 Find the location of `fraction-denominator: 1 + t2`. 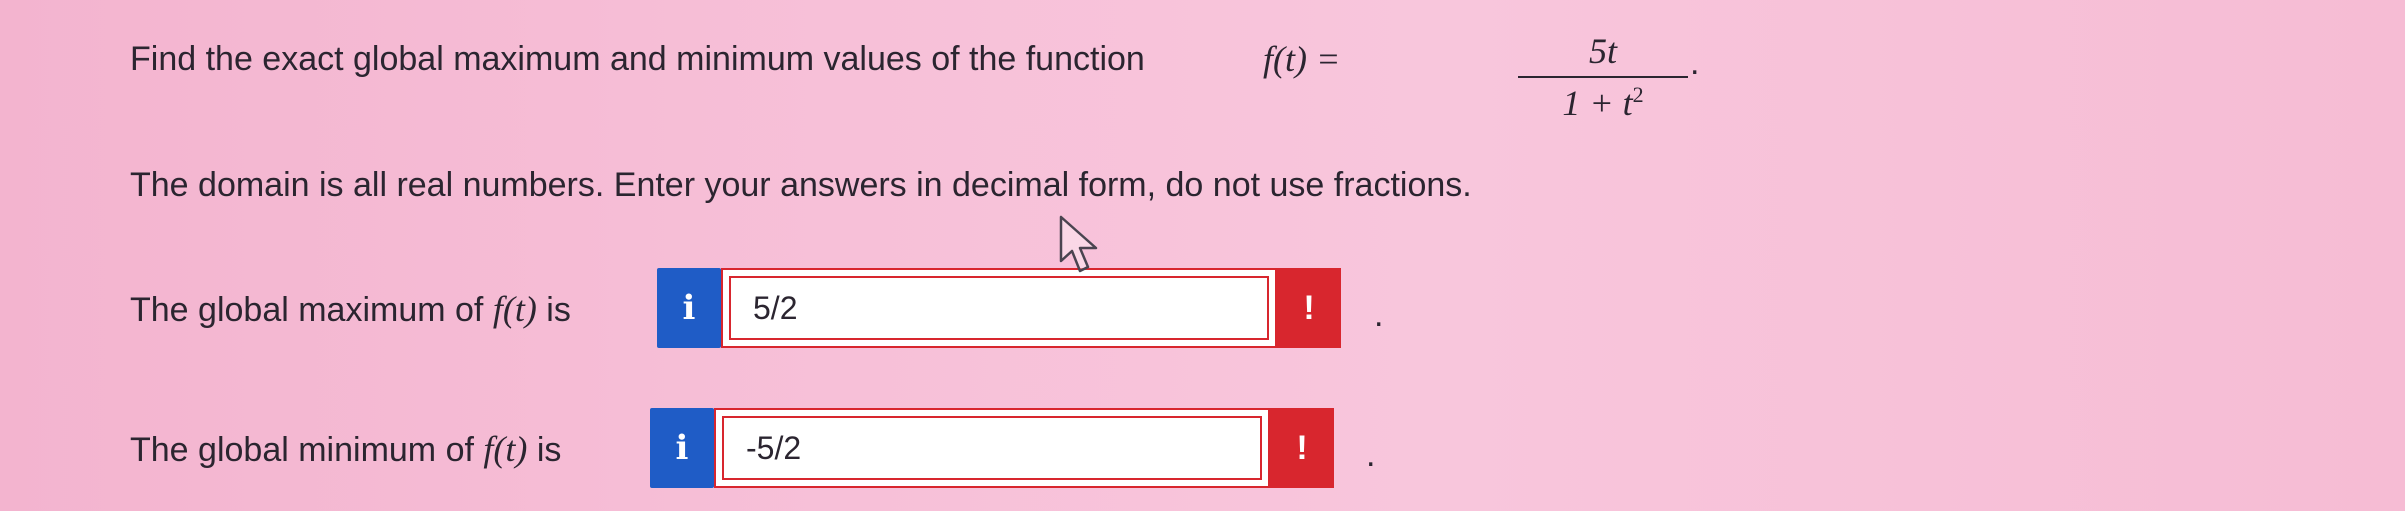

fraction-denominator: 1 + t2 is located at coordinates (1603, 102).